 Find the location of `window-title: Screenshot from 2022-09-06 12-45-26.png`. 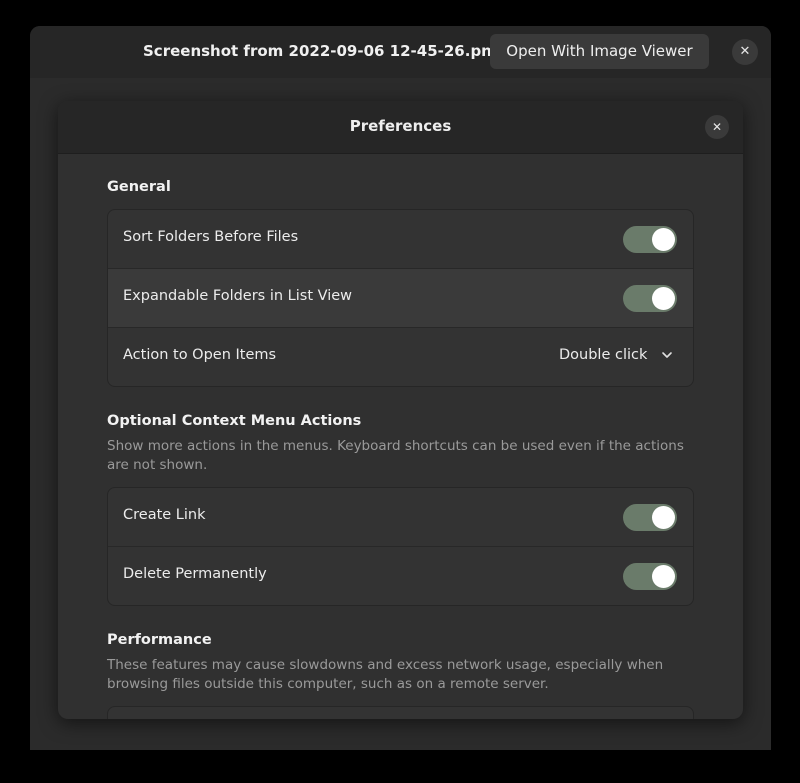

window-title: Screenshot from 2022-09-06 12-45-26.png is located at coordinates (323, 51).